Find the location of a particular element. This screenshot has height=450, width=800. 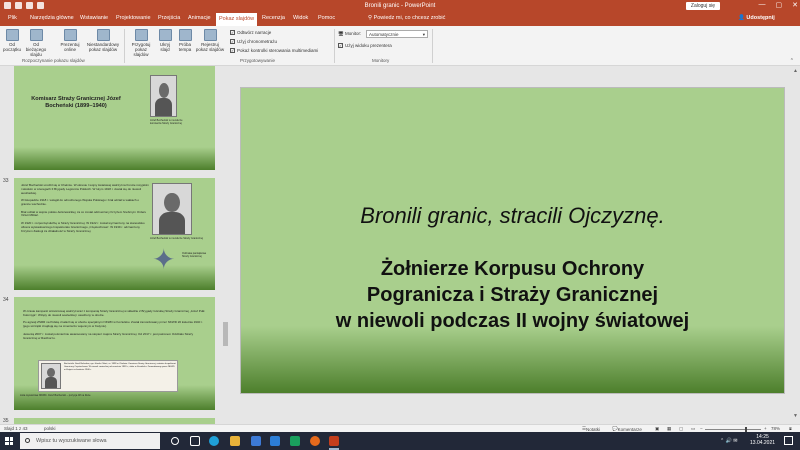

taskbar-clock: 14:25 13.04.2021 is located at coordinates (762, 440).